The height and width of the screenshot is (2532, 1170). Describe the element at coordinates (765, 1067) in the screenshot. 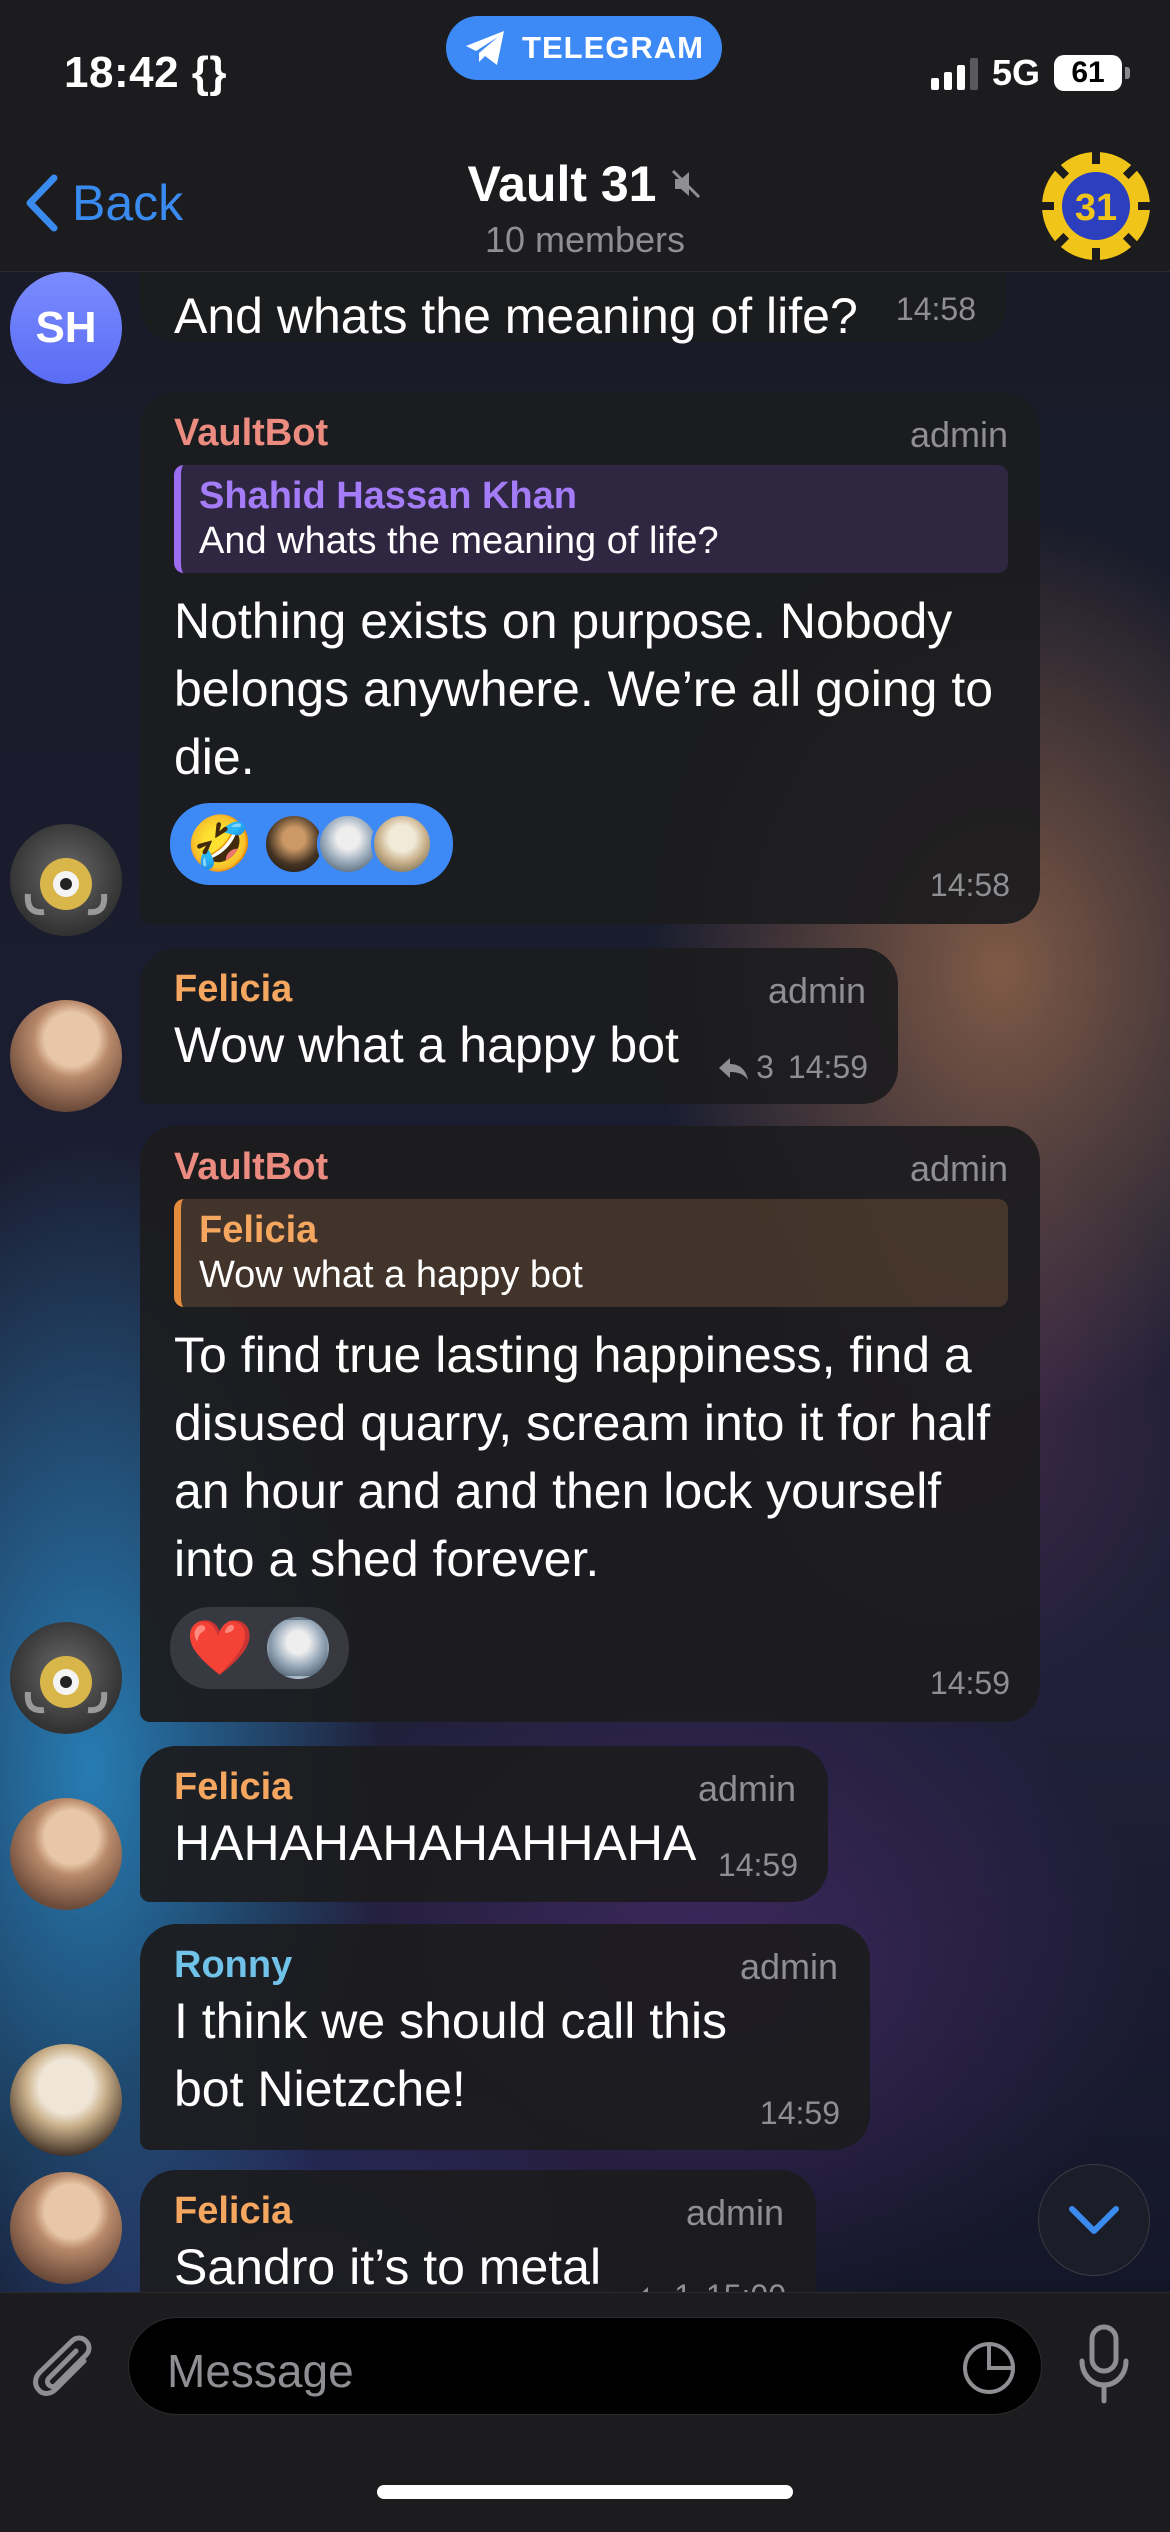

I see `thread-reply-count: 3` at that location.